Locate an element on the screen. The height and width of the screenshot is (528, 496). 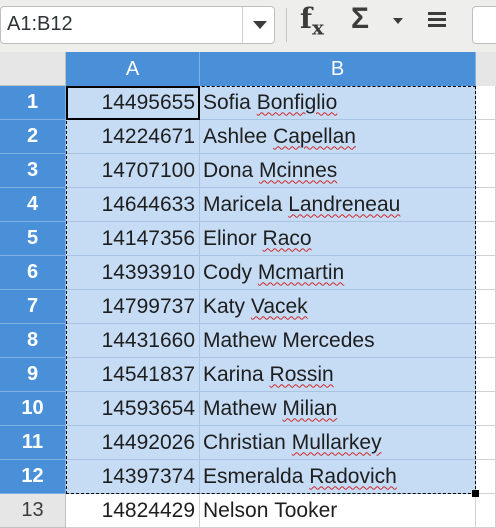
row-header: 13 is located at coordinates (33, 511).